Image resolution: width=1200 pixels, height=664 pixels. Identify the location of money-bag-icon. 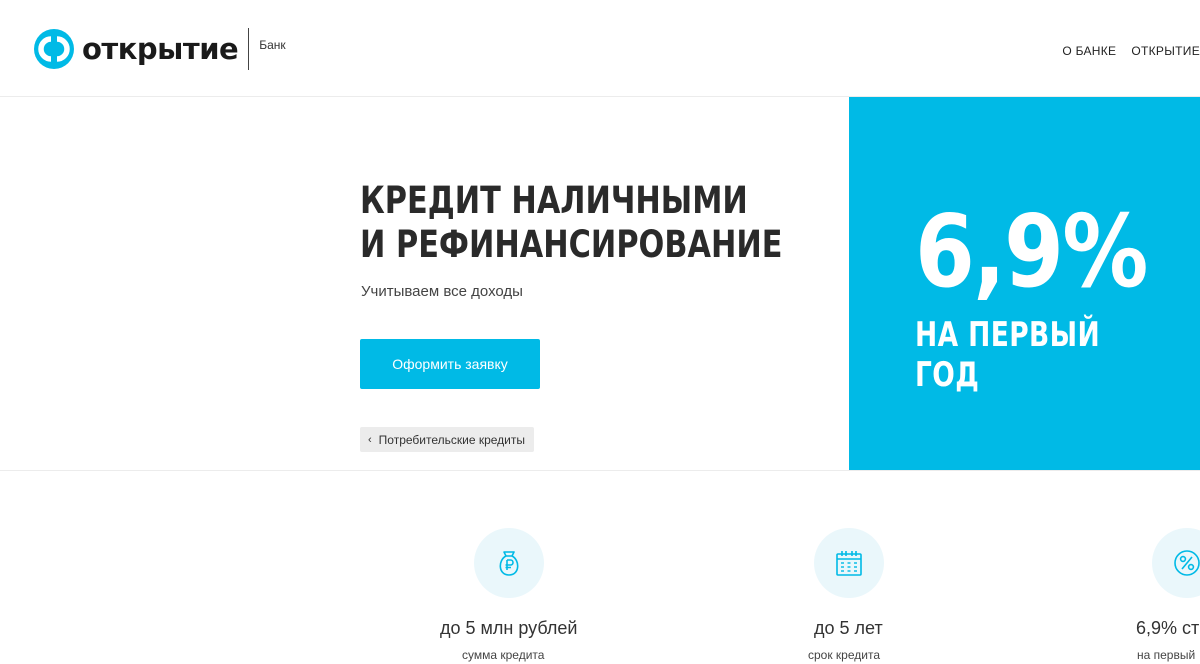
(509, 563).